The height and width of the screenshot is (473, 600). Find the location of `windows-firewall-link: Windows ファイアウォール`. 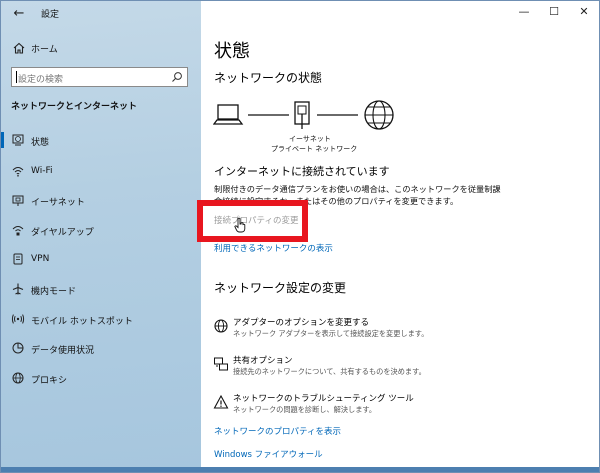

windows-firewall-link: Windows ファイアウォール is located at coordinates (268, 454).